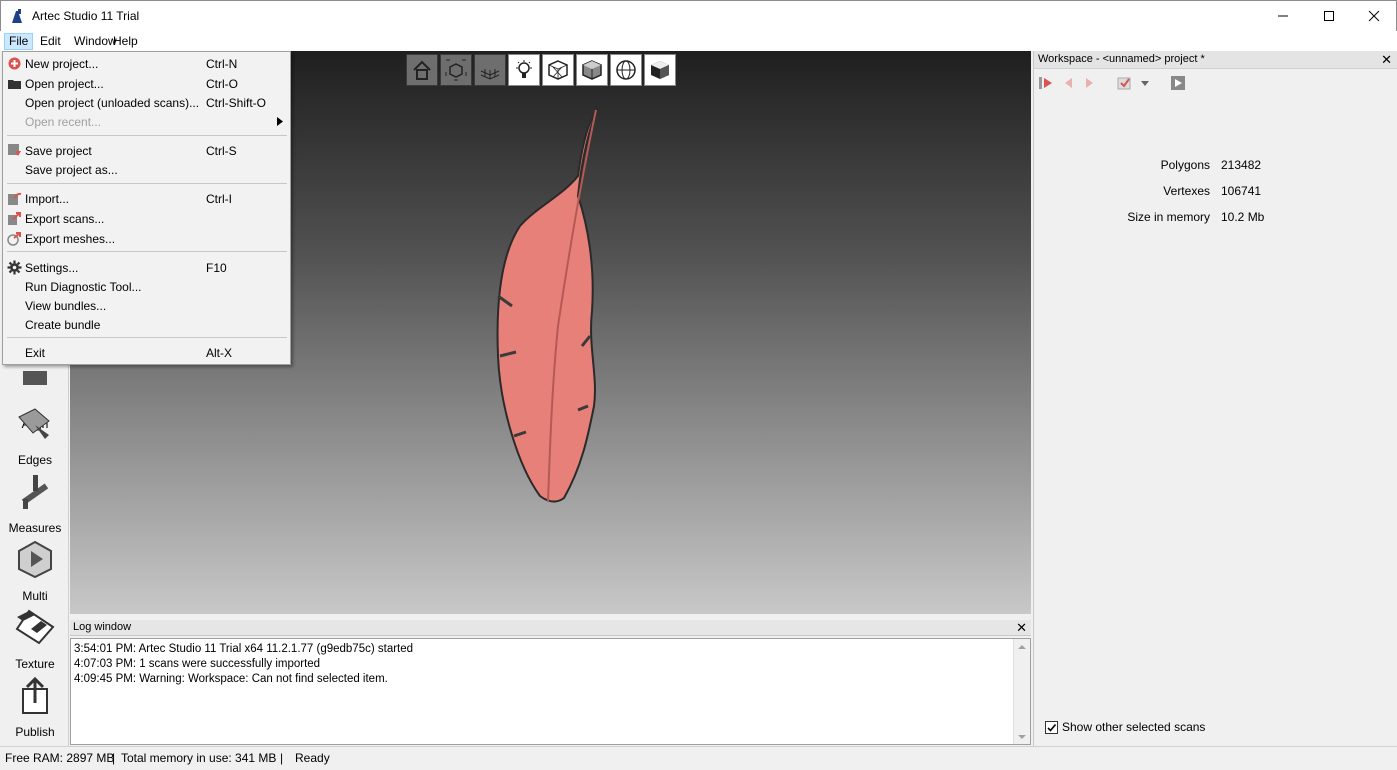 This screenshot has height=770, width=1397. I want to click on workspace-toolbar, so click(1112, 83).